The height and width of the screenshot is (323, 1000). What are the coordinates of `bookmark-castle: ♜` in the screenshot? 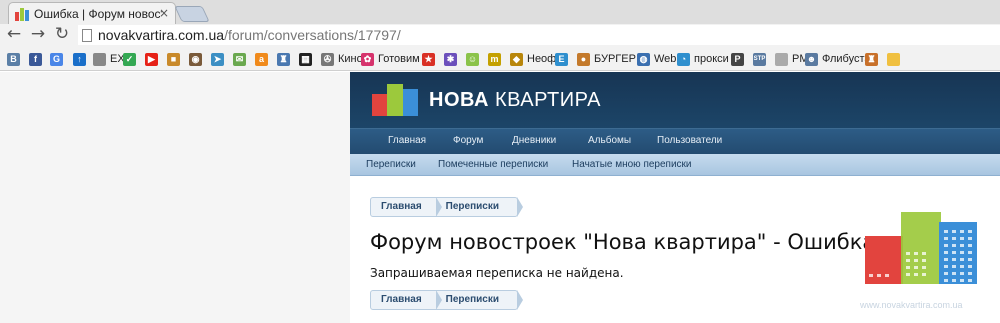 It's located at (871, 59).